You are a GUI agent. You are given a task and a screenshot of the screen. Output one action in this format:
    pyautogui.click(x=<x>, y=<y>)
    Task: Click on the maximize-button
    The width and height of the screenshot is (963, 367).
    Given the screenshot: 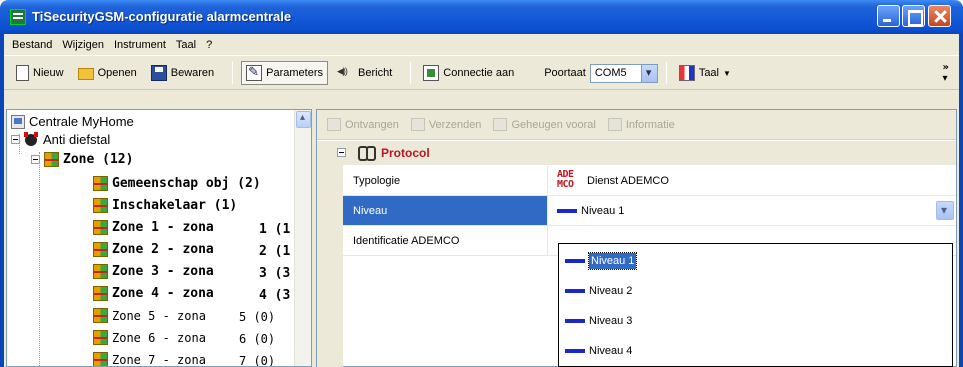 What is the action you would take?
    pyautogui.click(x=913, y=16)
    